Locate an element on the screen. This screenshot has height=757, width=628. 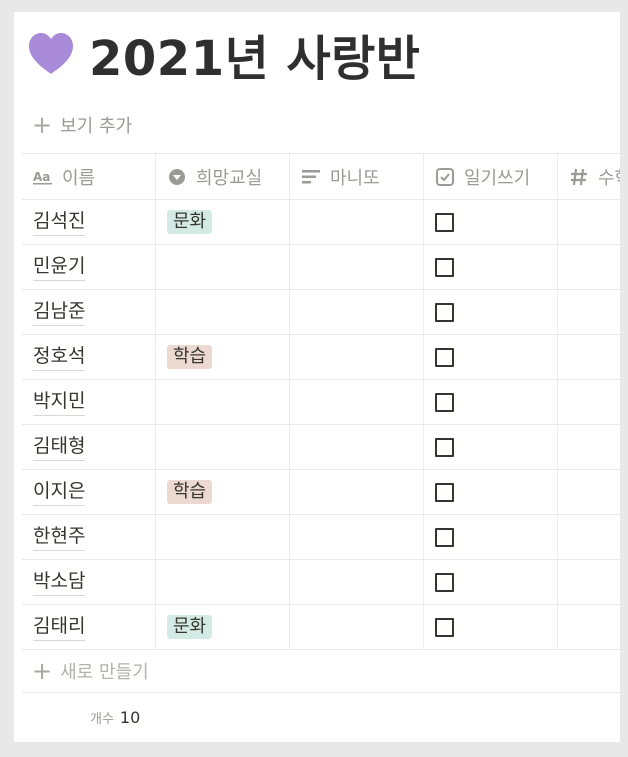
checkbox-property-icon is located at coordinates (445, 177).